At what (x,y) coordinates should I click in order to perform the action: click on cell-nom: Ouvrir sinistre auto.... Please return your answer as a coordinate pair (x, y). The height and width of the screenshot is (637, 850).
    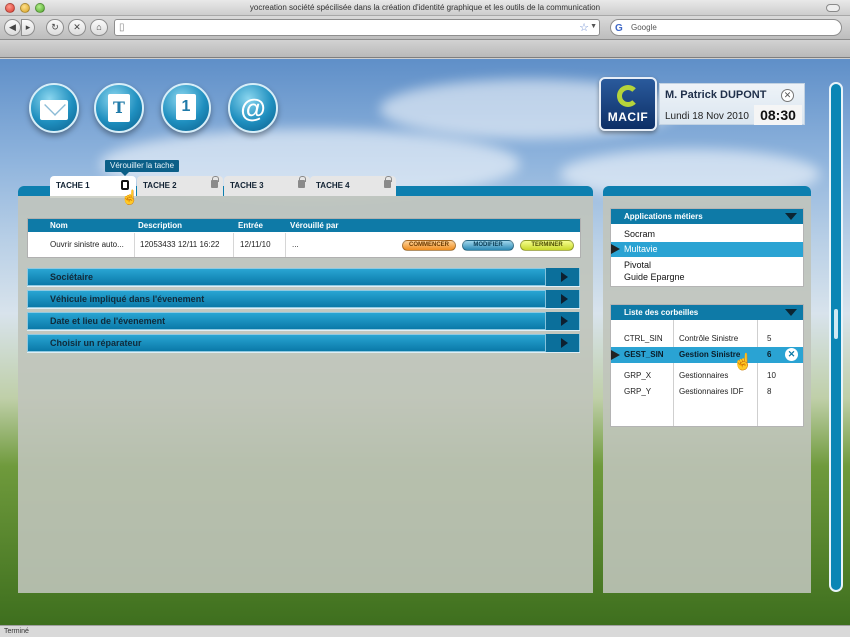
    Looking at the image, I should click on (87, 244).